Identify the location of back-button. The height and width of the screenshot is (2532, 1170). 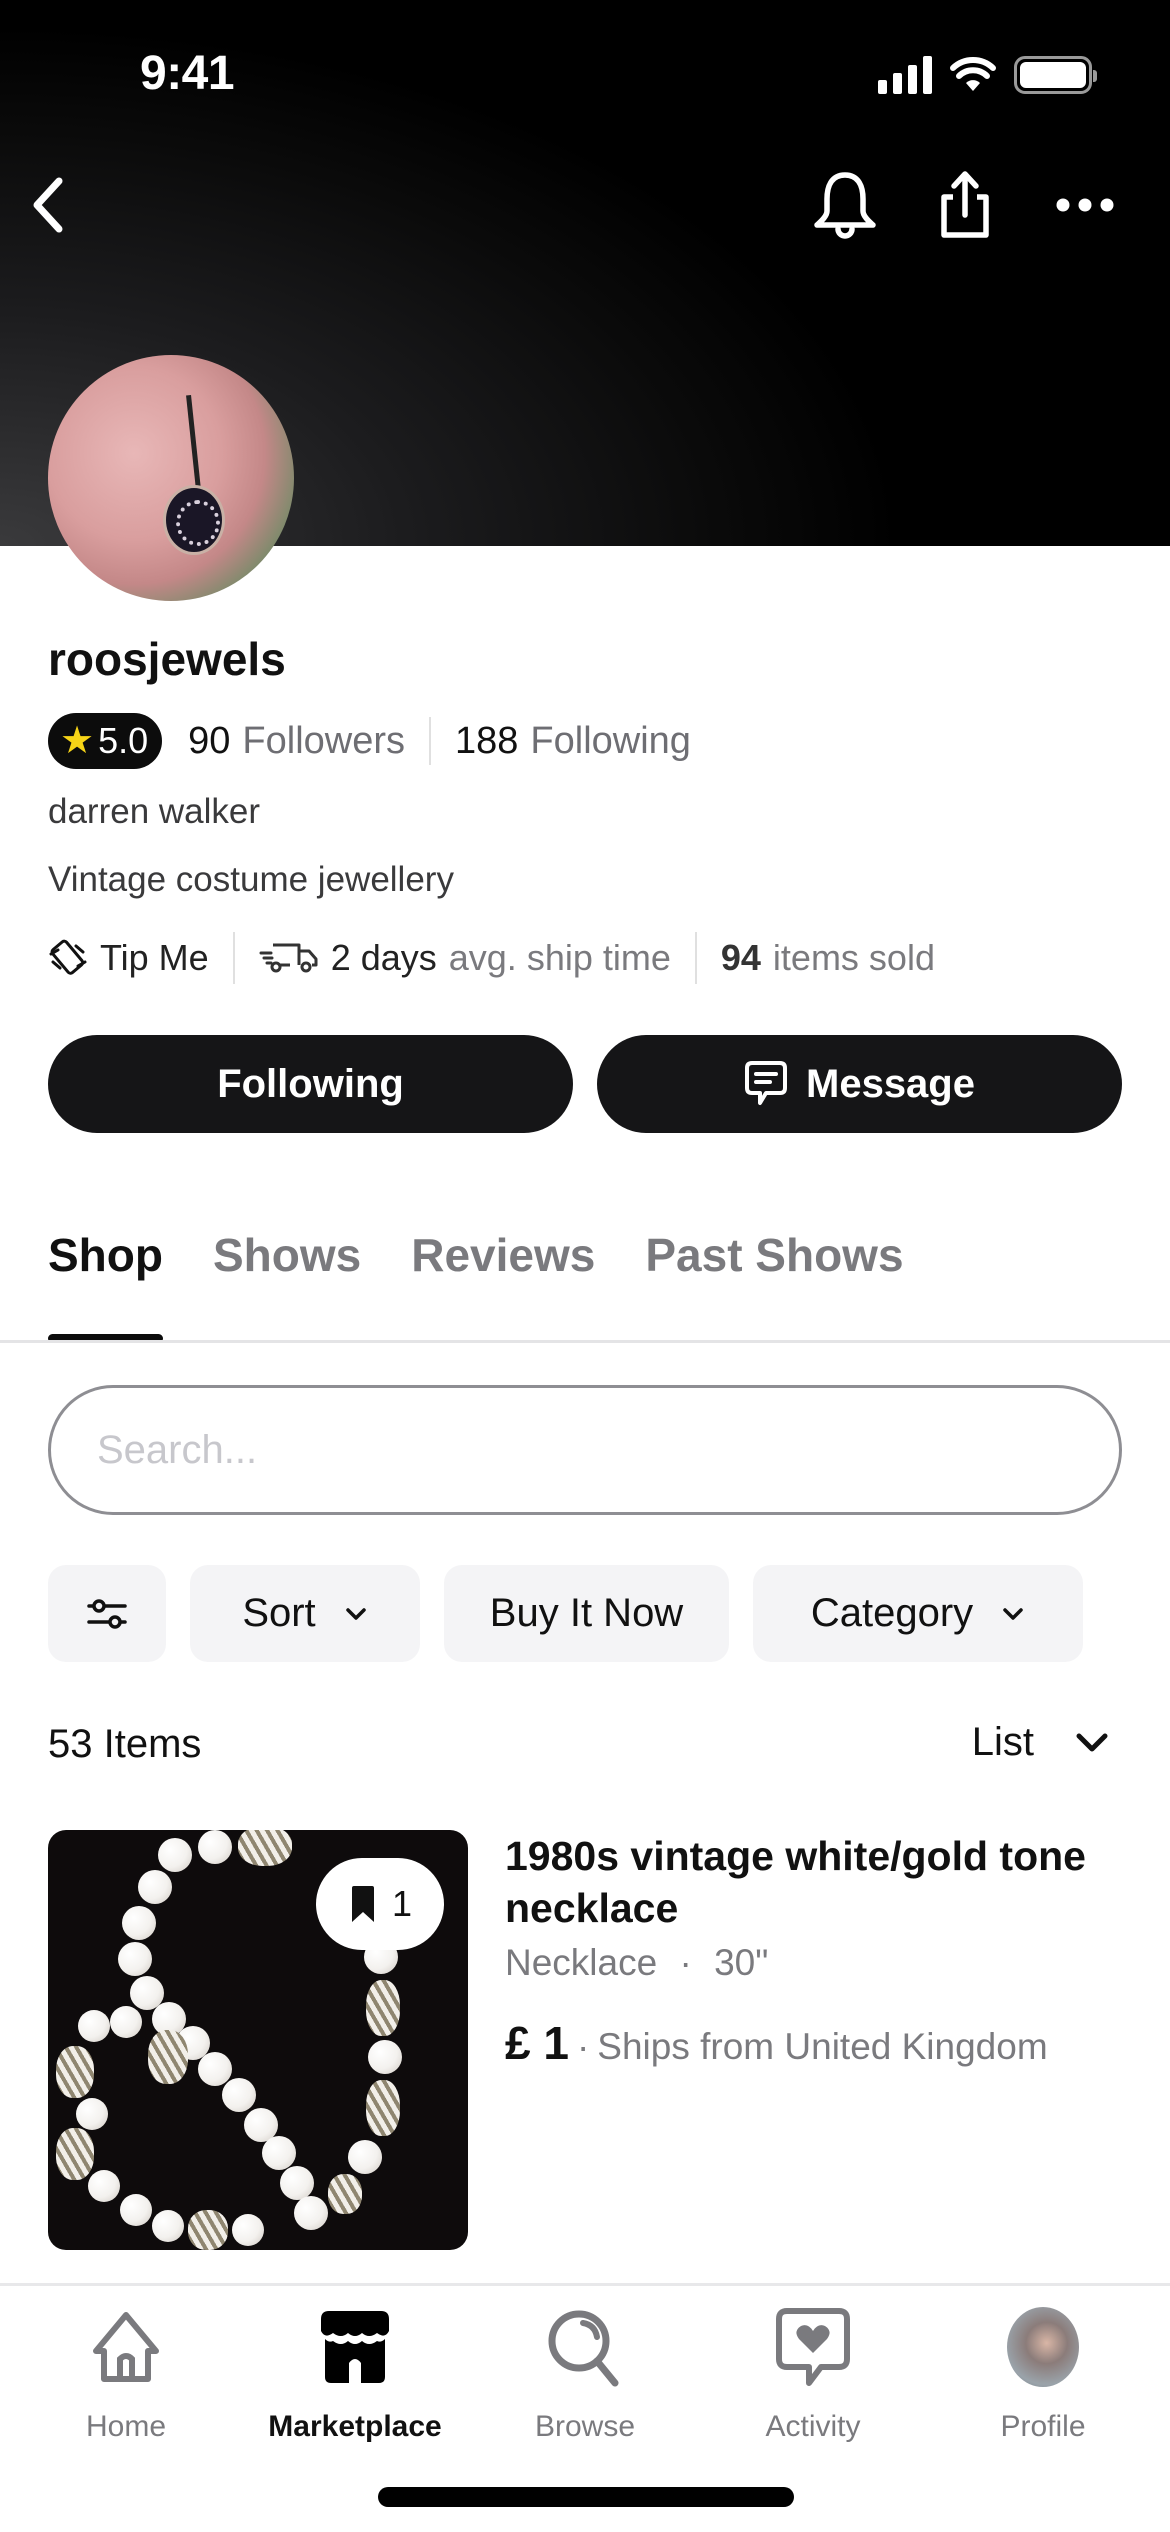
(48, 205).